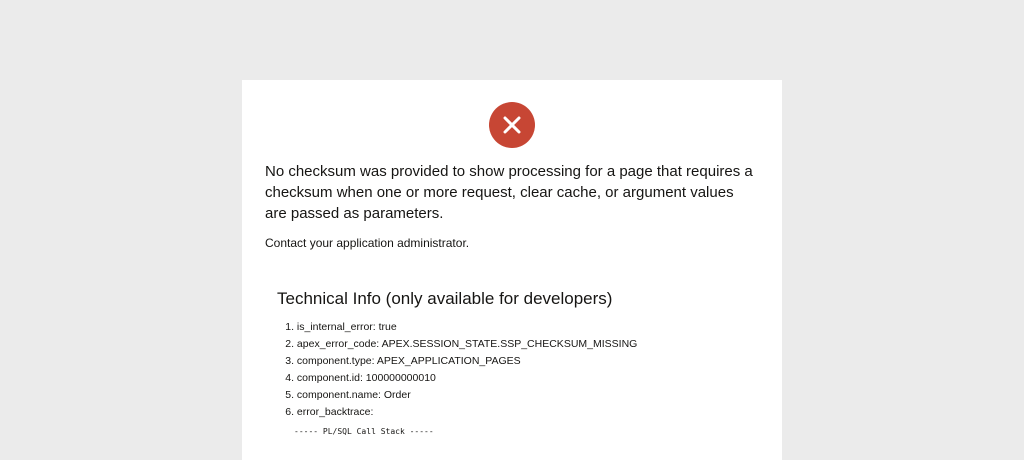  I want to click on list-item: 5. component.name: Order, so click(457, 395).